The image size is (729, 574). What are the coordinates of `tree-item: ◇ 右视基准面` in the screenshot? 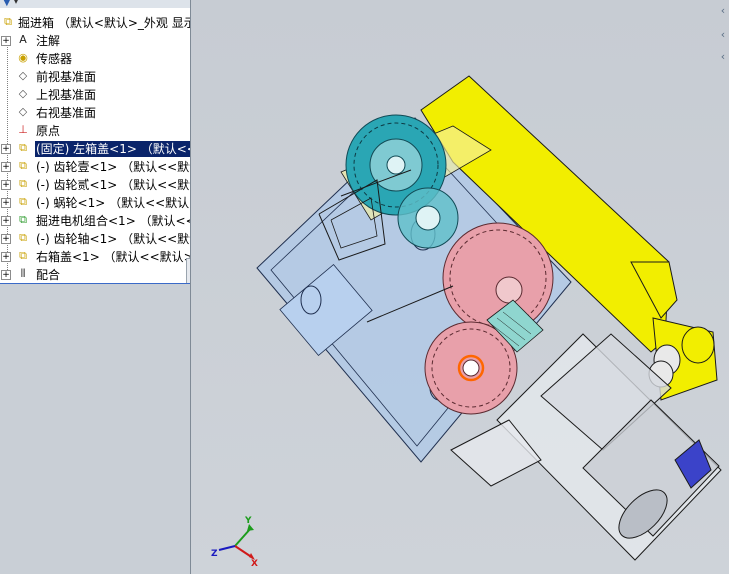 It's located at (95, 113).